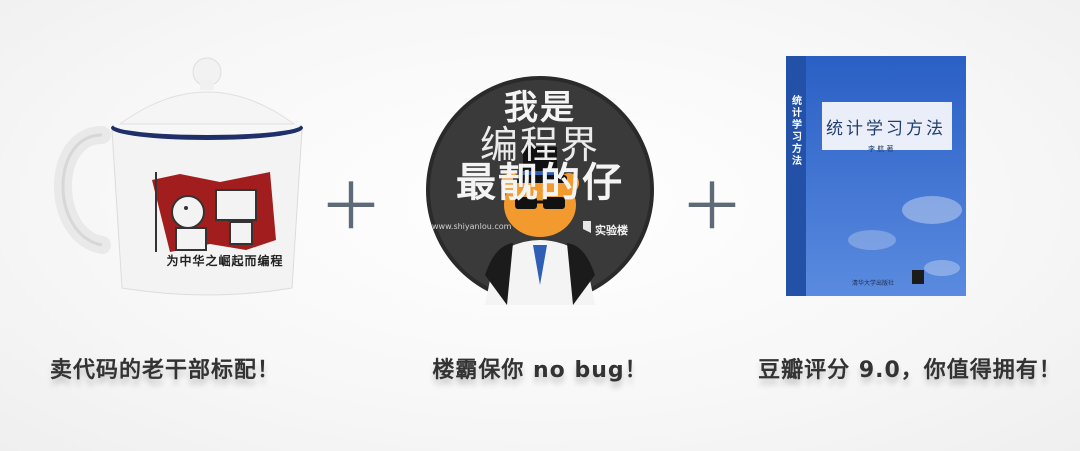 The height and width of the screenshot is (451, 1080). What do you see at coordinates (587, 227) in the screenshot?
I see `brand-logo-icon` at bounding box center [587, 227].